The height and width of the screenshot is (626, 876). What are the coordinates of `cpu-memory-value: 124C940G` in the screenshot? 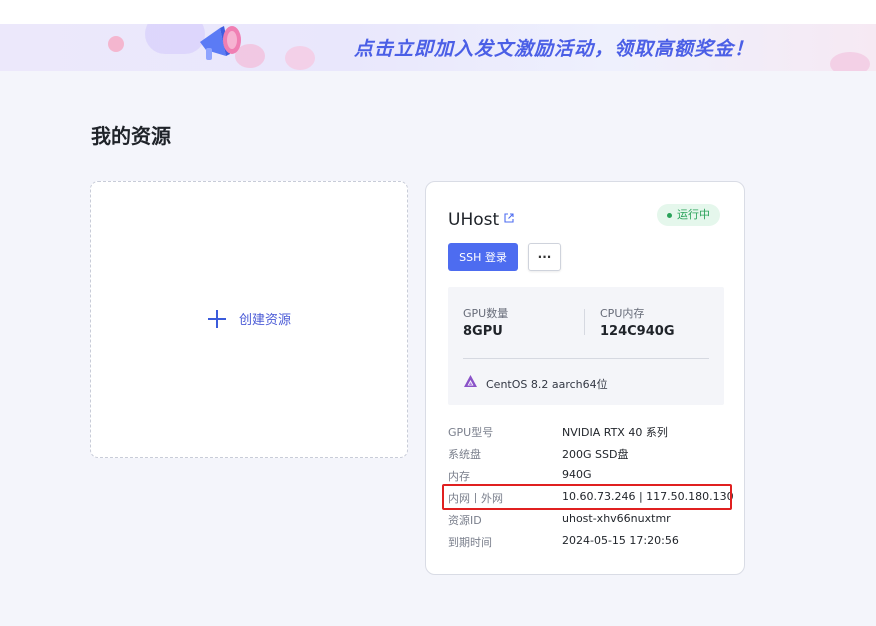 It's located at (637, 331).